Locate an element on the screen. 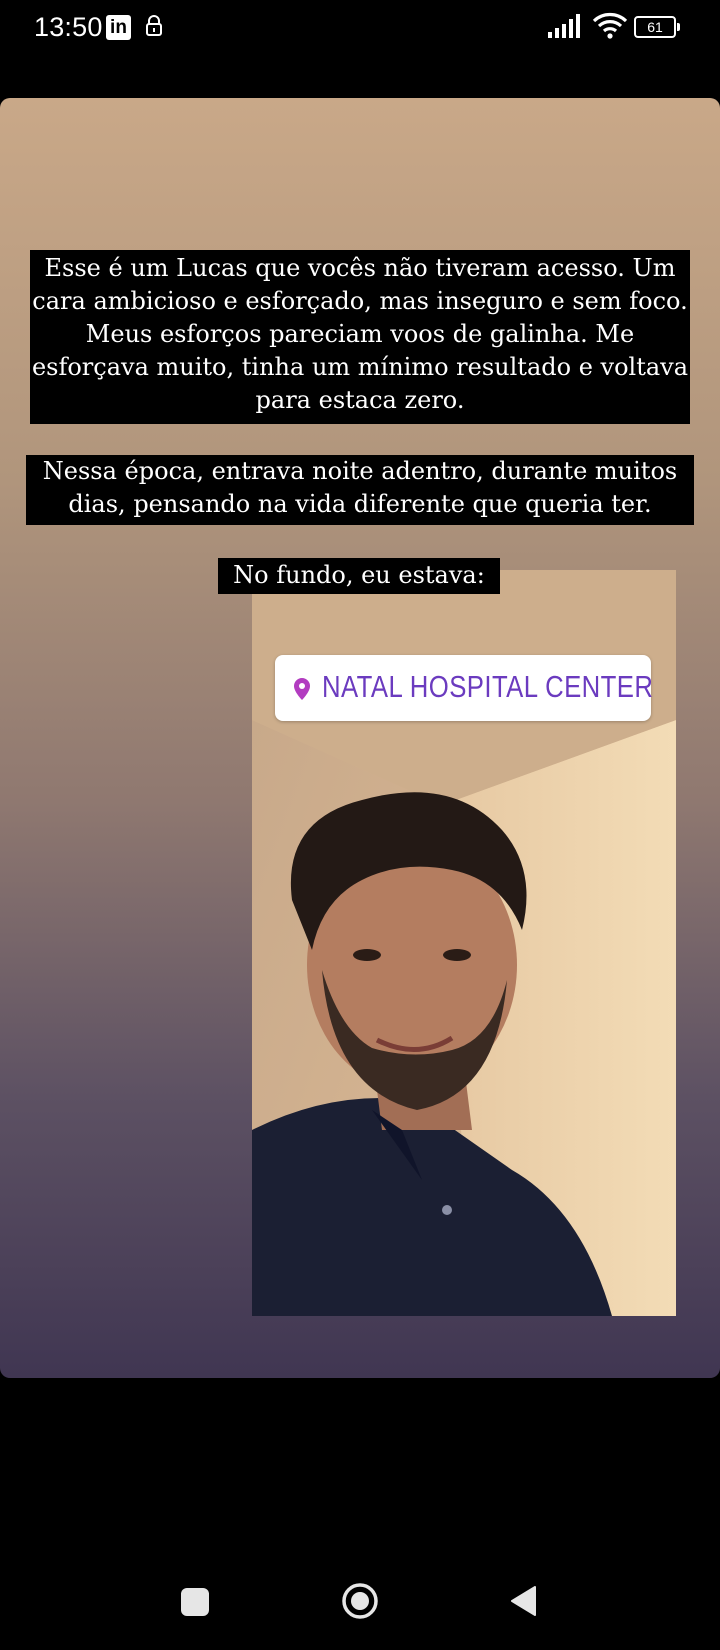  signal-icon is located at coordinates (564, 26).